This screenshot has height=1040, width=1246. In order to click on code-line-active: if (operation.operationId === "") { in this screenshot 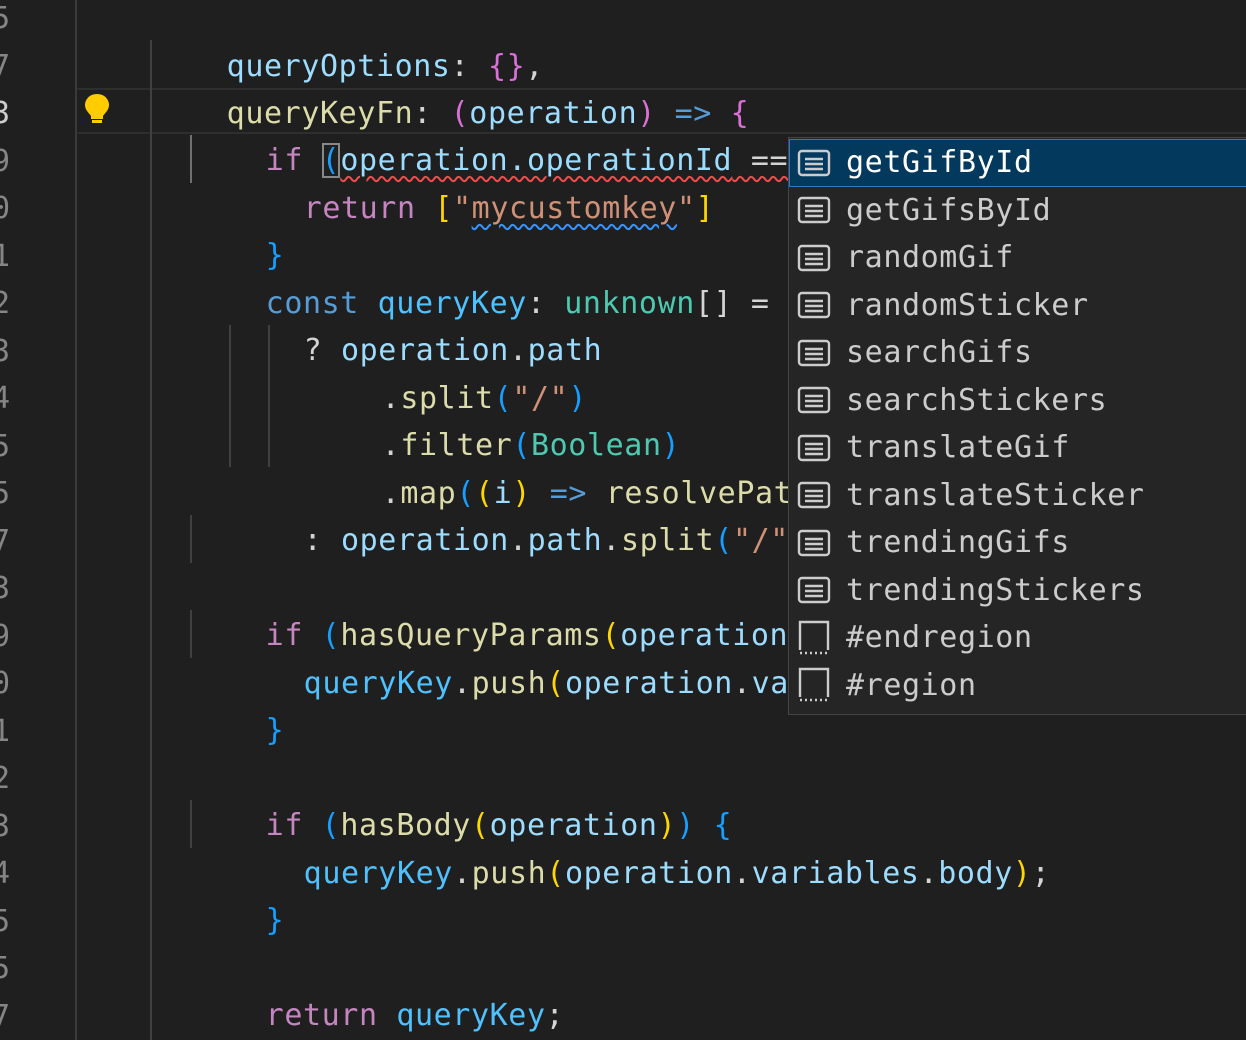, I will do `click(555, 133)`.